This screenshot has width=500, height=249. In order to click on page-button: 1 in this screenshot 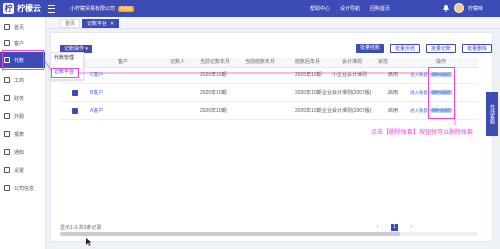, I will do `click(394, 227)`.